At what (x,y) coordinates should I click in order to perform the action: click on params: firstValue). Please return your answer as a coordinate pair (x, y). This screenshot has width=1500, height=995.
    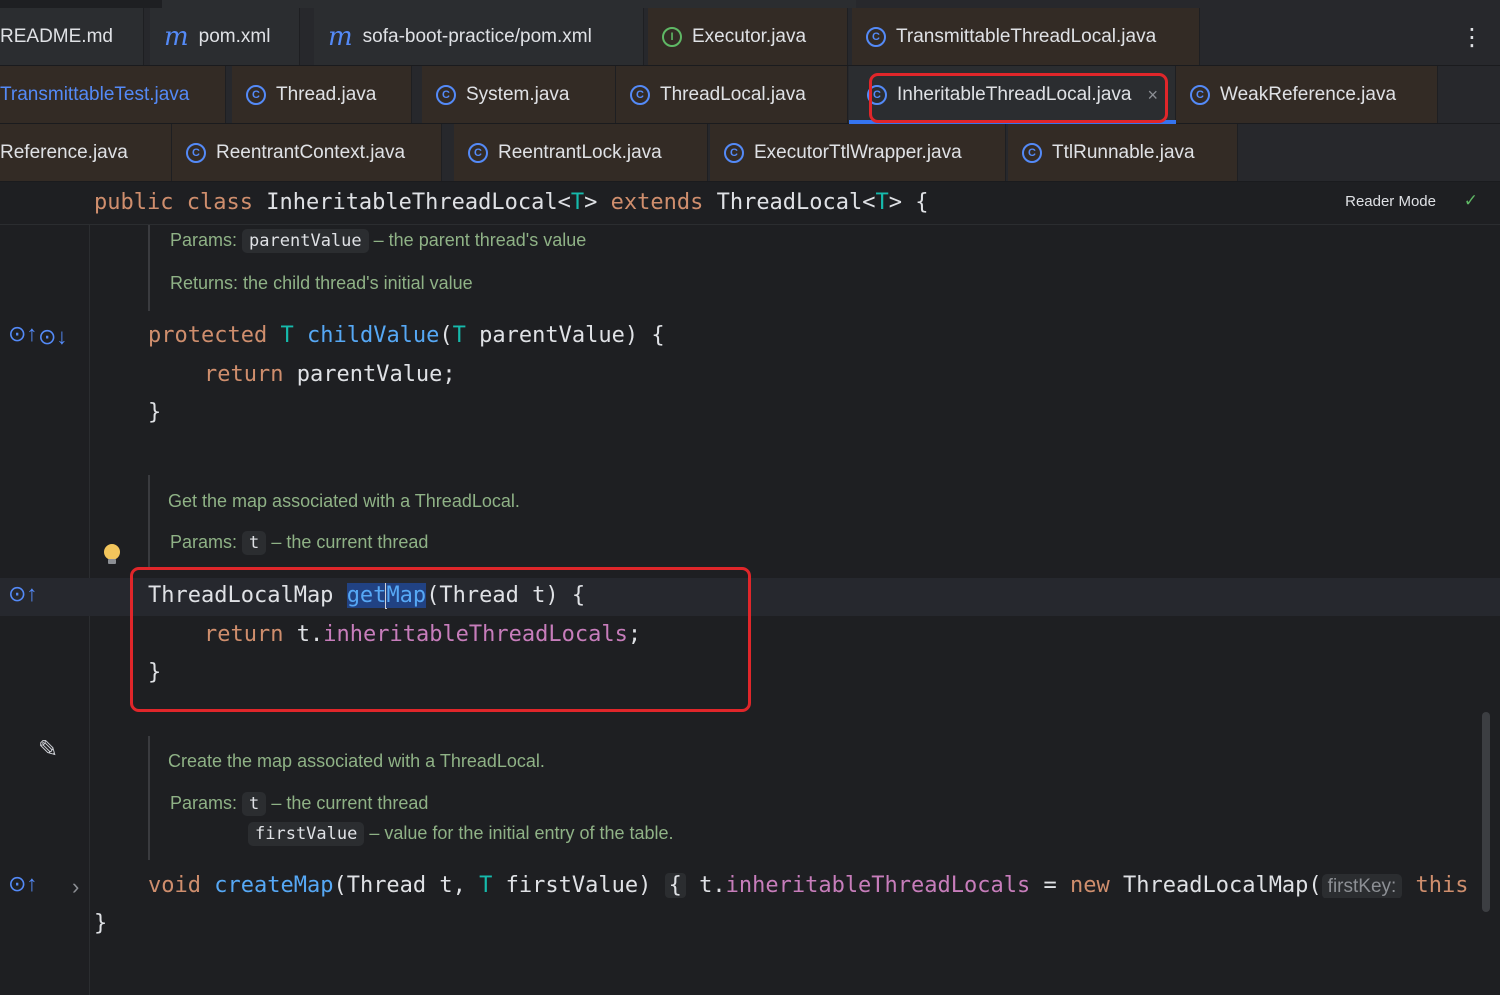
    Looking at the image, I should click on (572, 885).